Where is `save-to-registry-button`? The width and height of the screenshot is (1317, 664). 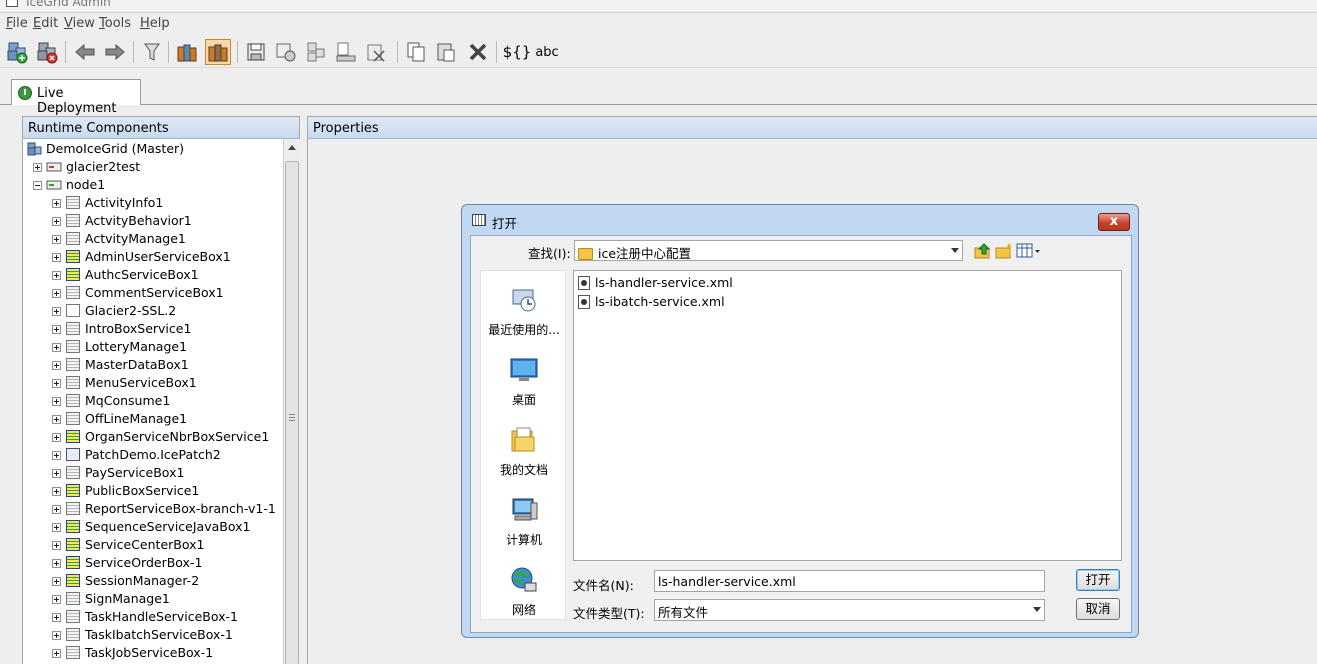
save-to-registry-button is located at coordinates (286, 52).